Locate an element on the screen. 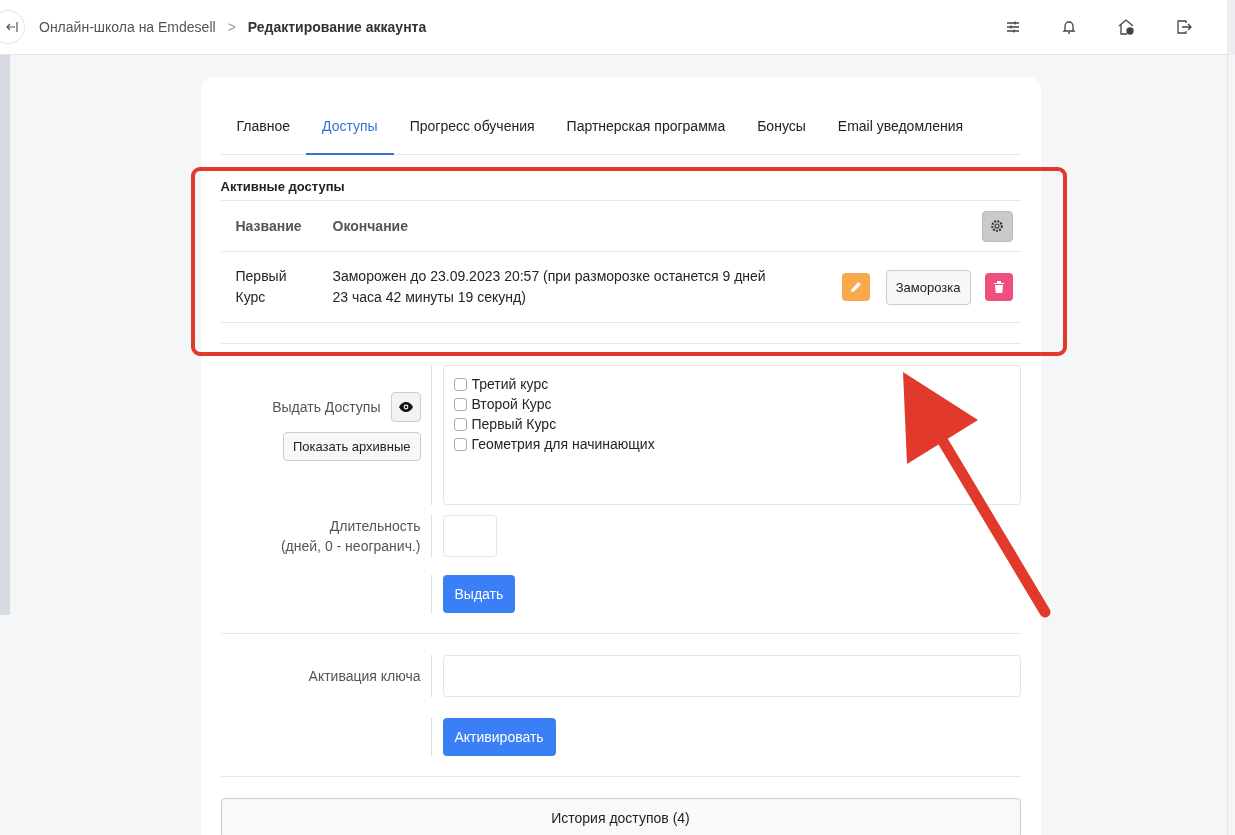 The width and height of the screenshot is (1235, 835). delete-button is located at coordinates (998, 287).